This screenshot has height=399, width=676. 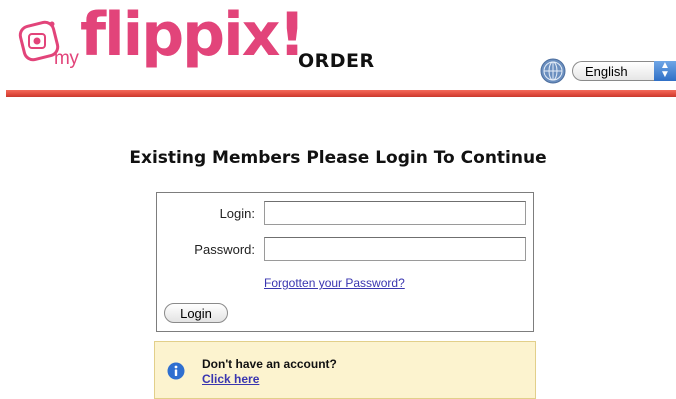 I want to click on header-divider, so click(x=341, y=93).